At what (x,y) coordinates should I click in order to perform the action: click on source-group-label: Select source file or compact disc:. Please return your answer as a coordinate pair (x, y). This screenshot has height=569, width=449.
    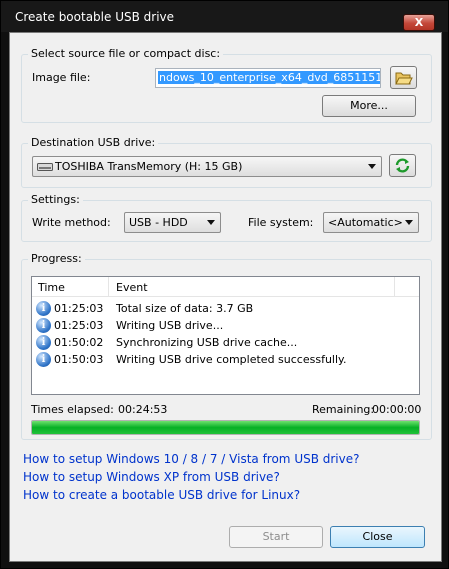
    Looking at the image, I should click on (126, 53).